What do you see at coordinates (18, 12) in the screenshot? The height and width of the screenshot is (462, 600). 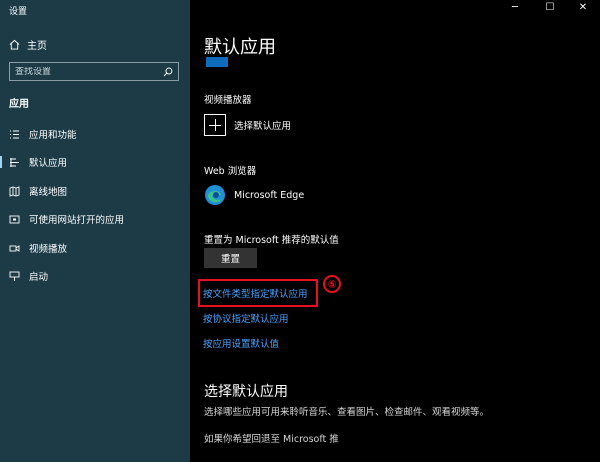 I see `window-title: 设置` at bounding box center [18, 12].